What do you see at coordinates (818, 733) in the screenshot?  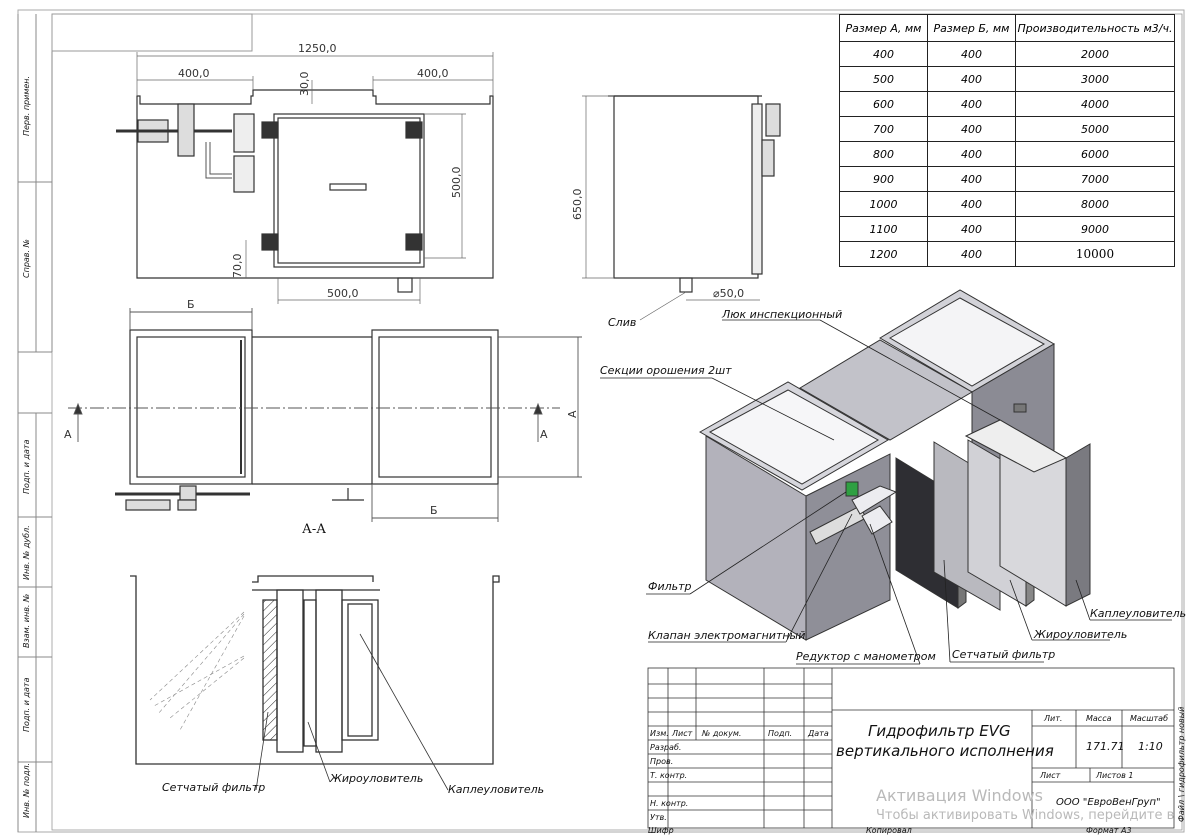 I see `tb-data: Дата` at bounding box center [818, 733].